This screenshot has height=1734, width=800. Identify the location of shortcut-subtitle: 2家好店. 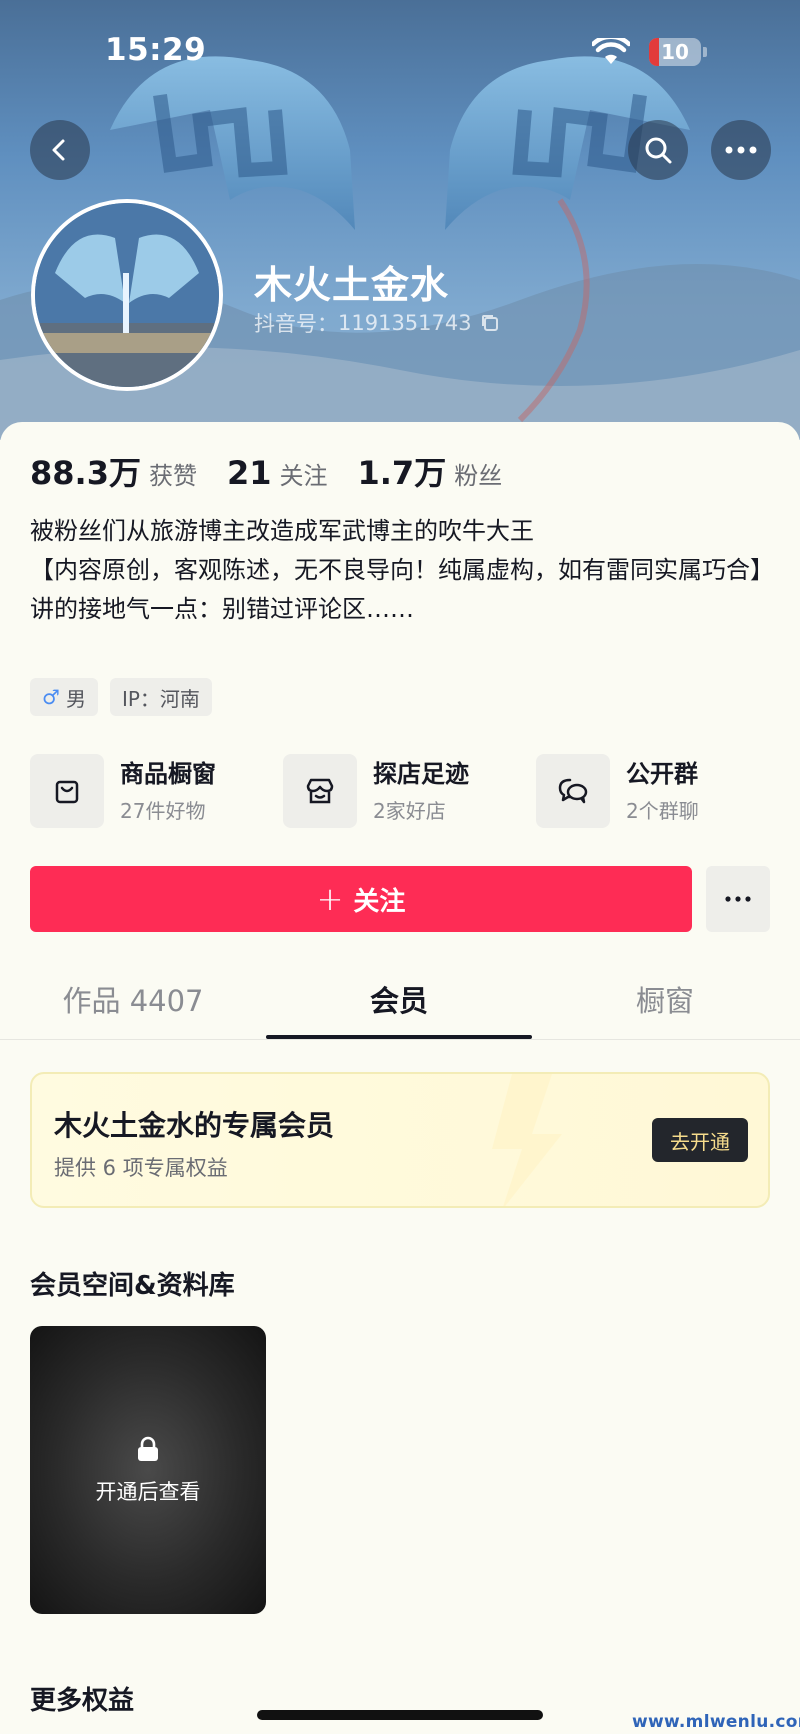
(409, 811).